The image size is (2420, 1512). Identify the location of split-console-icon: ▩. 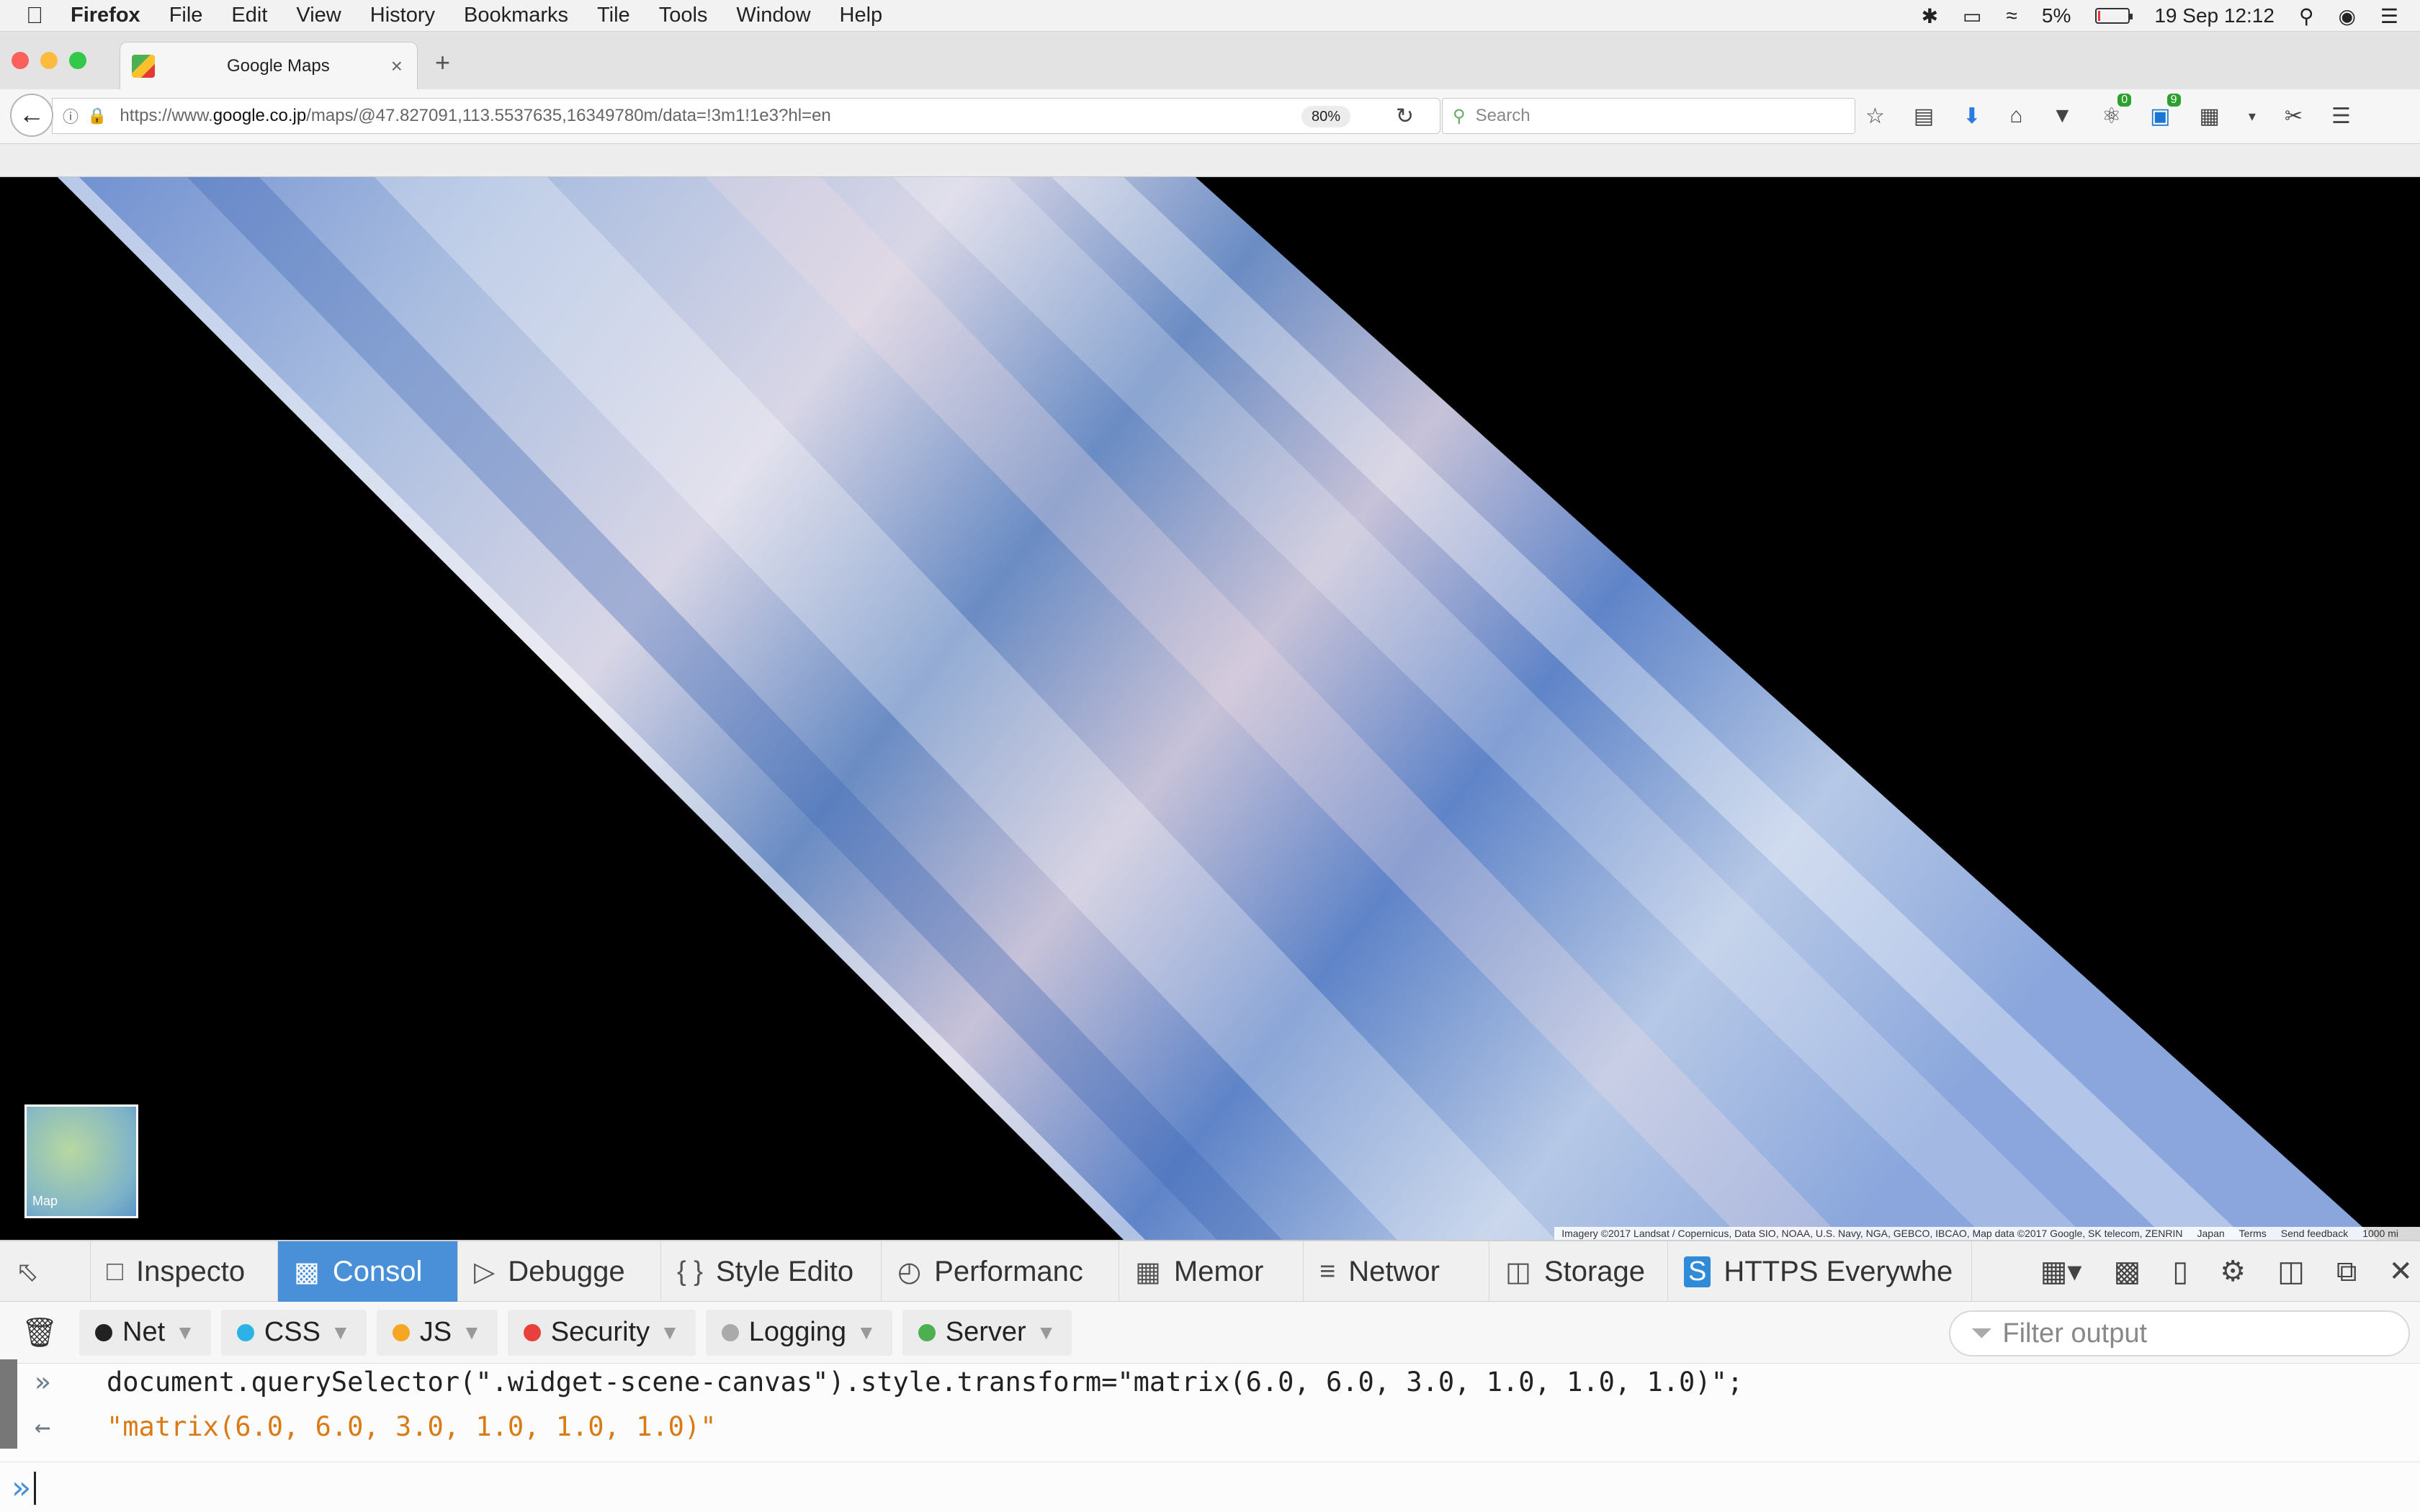
(2127, 1271).